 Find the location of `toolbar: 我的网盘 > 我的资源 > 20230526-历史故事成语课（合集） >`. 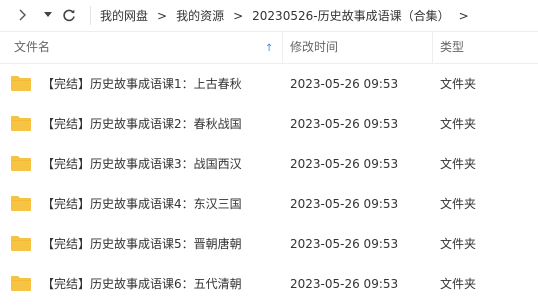

toolbar: 我的网盘 > 我的资源 > 20230526-历史故事成语课（合集） > is located at coordinates (269, 15).